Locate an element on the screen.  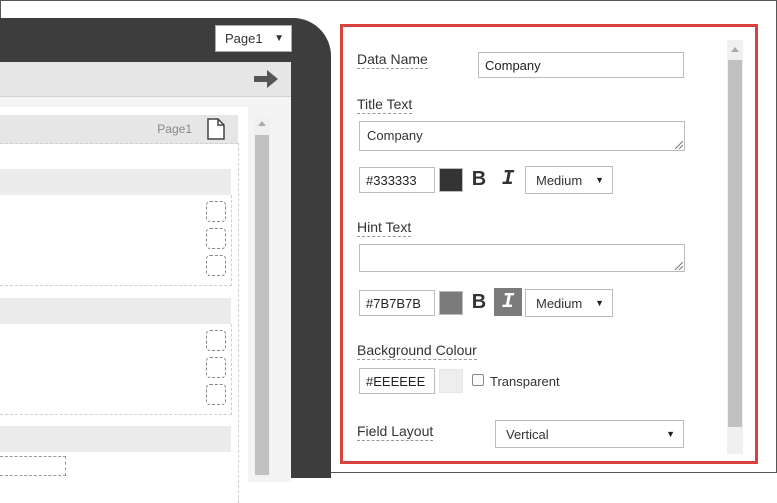
hint-italic-button: I is located at coordinates (508, 302).